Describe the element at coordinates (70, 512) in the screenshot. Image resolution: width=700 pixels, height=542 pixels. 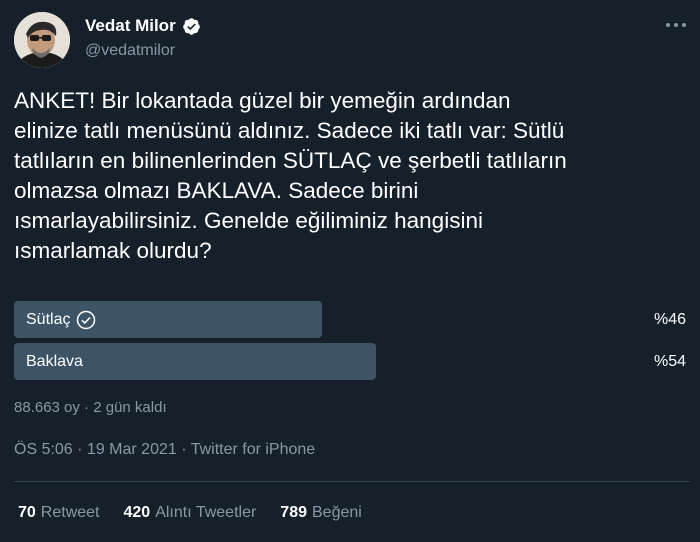
I see `retweets-label: Retweet` at that location.